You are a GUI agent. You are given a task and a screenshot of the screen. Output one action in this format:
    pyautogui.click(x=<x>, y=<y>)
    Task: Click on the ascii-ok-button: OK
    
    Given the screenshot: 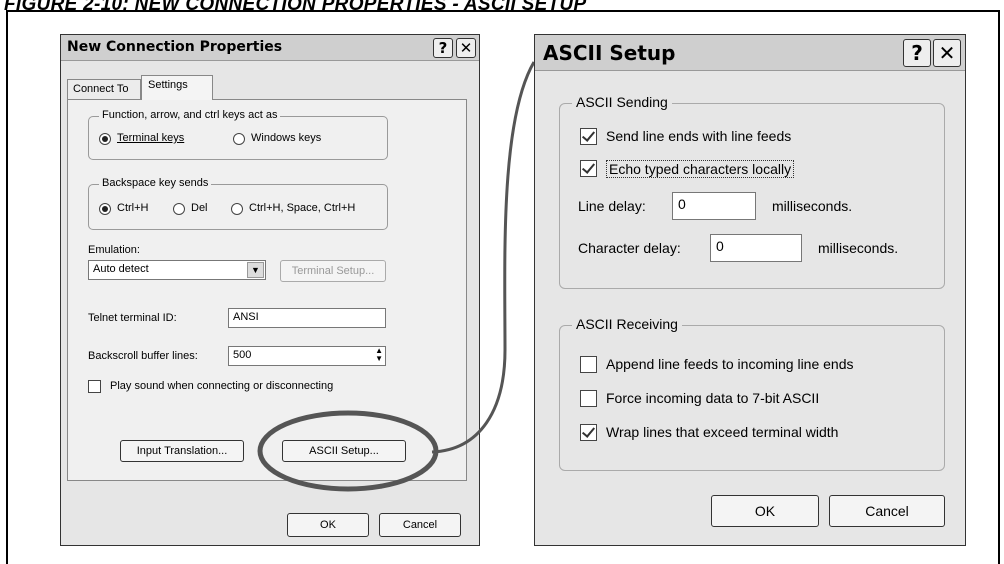 What is the action you would take?
    pyautogui.click(x=765, y=511)
    